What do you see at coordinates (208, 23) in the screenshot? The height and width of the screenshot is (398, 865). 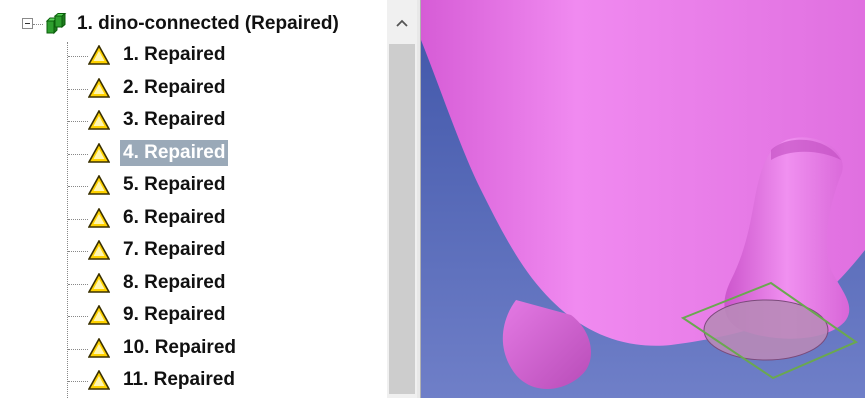 I see `tree-root-label: 1. dino-connected (Repaired)` at bounding box center [208, 23].